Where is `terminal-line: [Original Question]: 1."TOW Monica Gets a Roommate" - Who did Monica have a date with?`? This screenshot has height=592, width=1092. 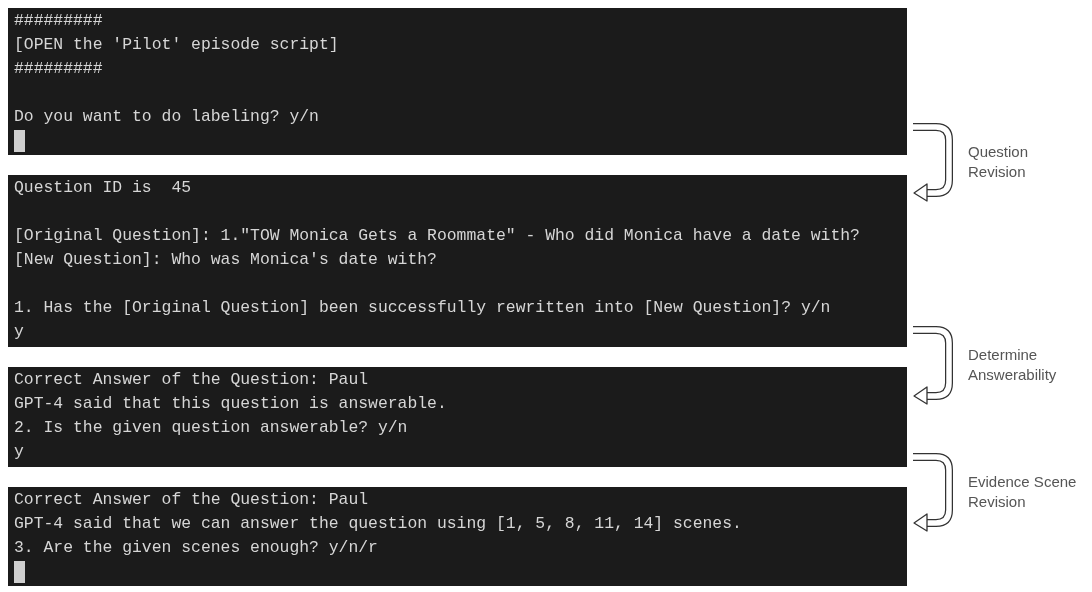 terminal-line: [Original Question]: 1."TOW Monica Gets a Roommate" - Who did Monica have a date with? is located at coordinates (437, 236).